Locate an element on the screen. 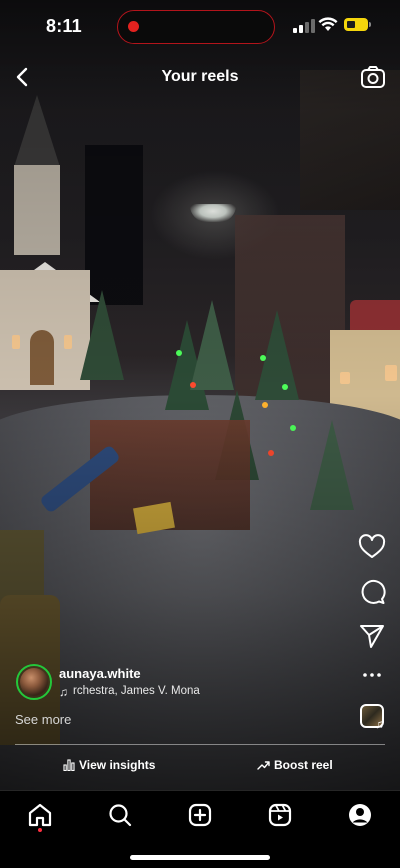 The width and height of the screenshot is (400, 868). recording-indicator-icon is located at coordinates (133, 26).